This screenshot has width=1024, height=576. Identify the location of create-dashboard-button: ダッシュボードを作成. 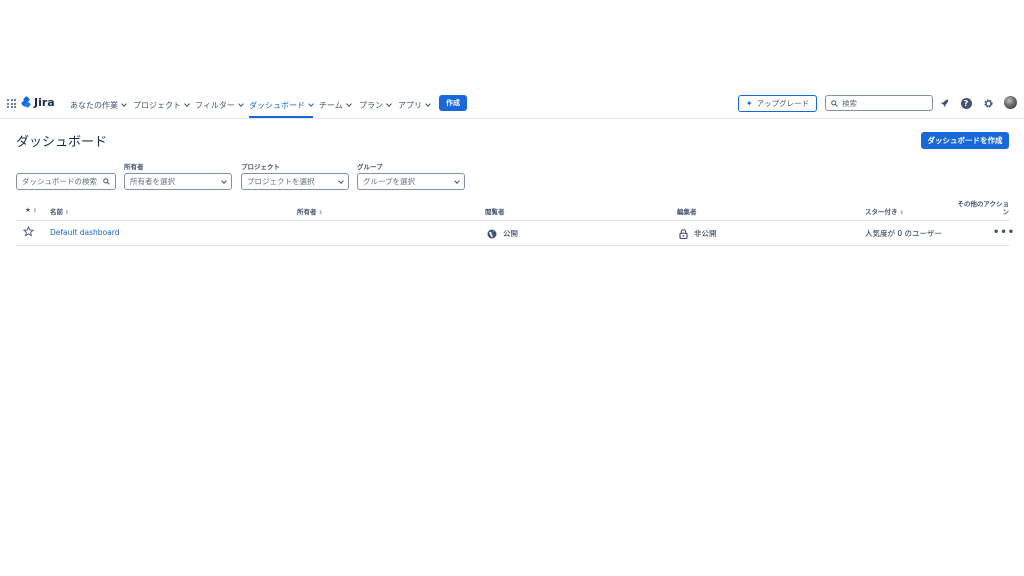
(965, 140).